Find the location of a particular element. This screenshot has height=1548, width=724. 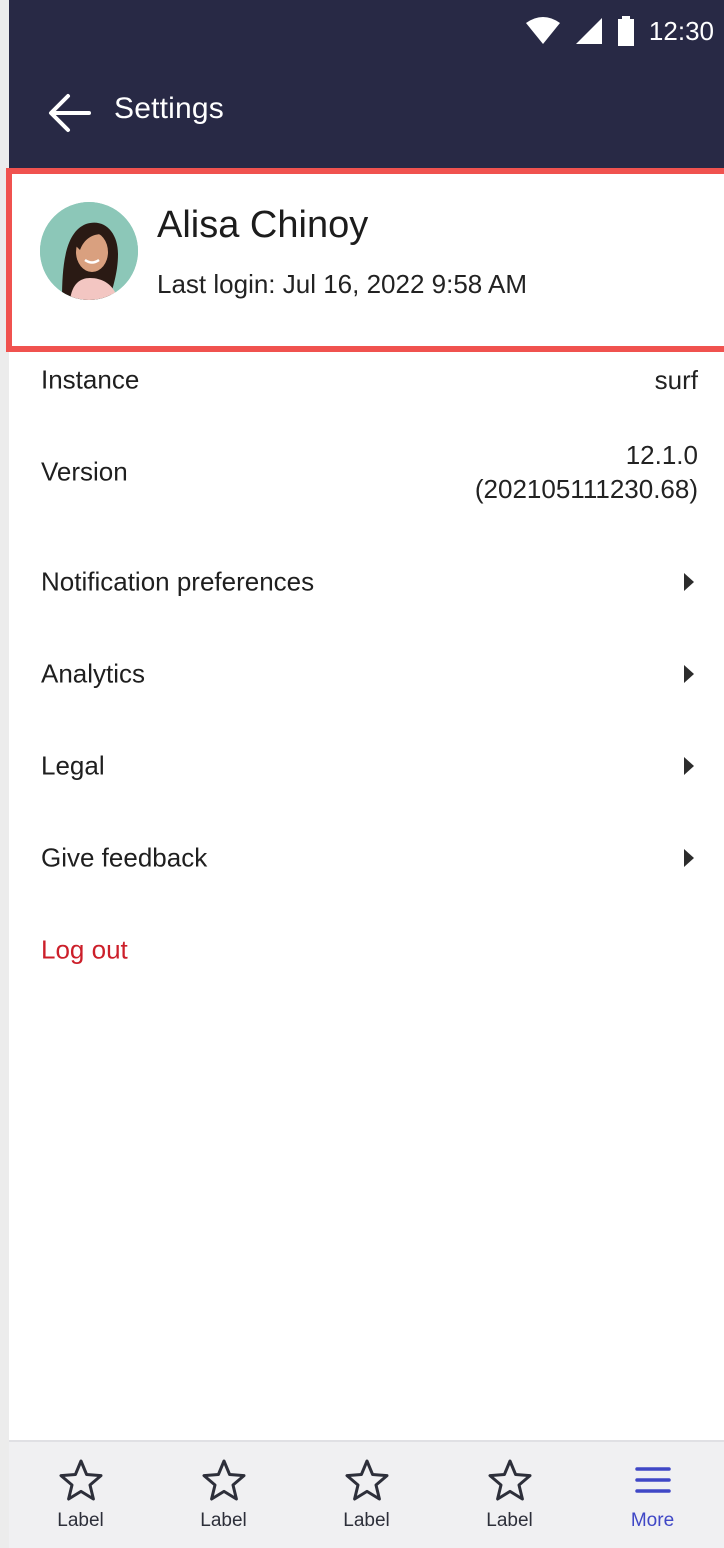

instance-label: Instance is located at coordinates (90, 379).